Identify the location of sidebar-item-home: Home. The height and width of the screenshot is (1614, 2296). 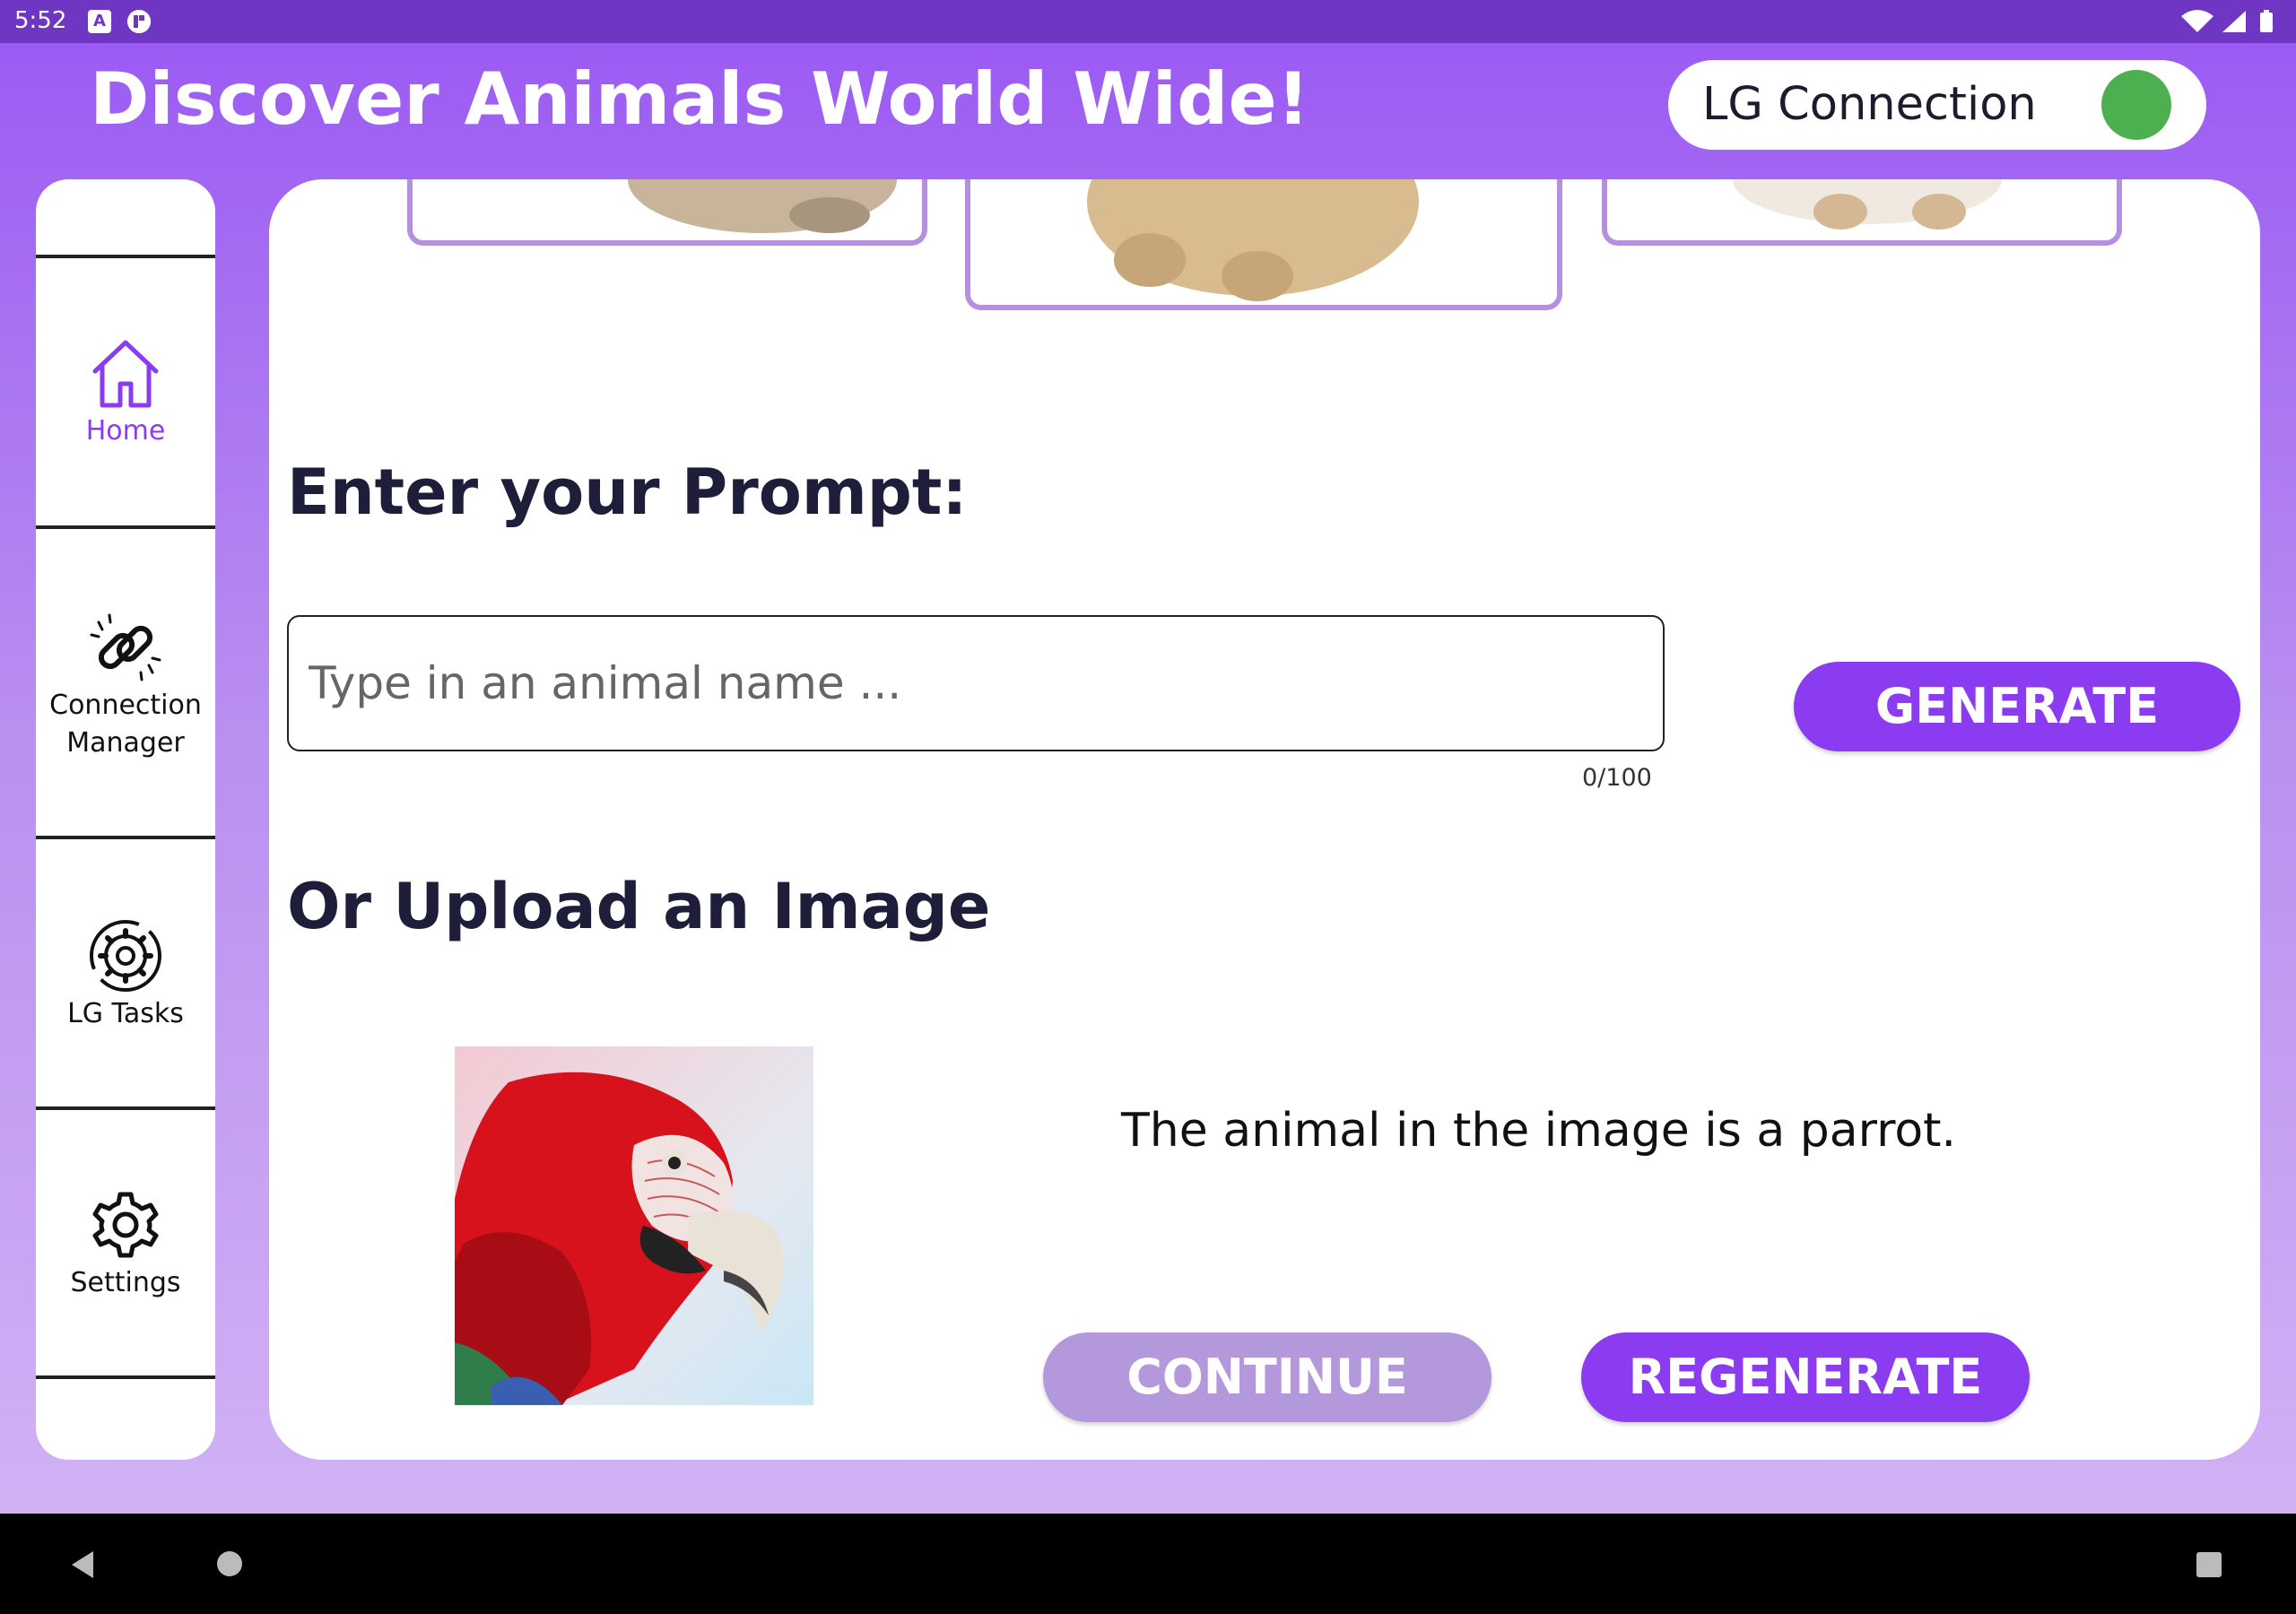
(125, 392).